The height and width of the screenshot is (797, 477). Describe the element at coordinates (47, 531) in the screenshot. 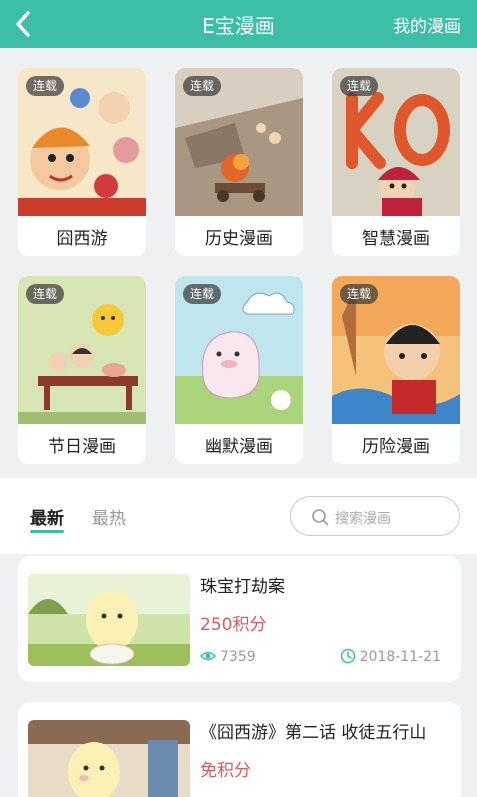

I see `active-tab-indicator` at that location.